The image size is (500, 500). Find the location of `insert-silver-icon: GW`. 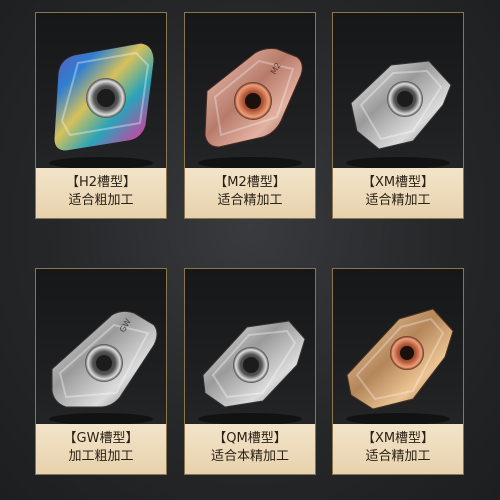

insert-silver-icon: GW is located at coordinates (103, 367).